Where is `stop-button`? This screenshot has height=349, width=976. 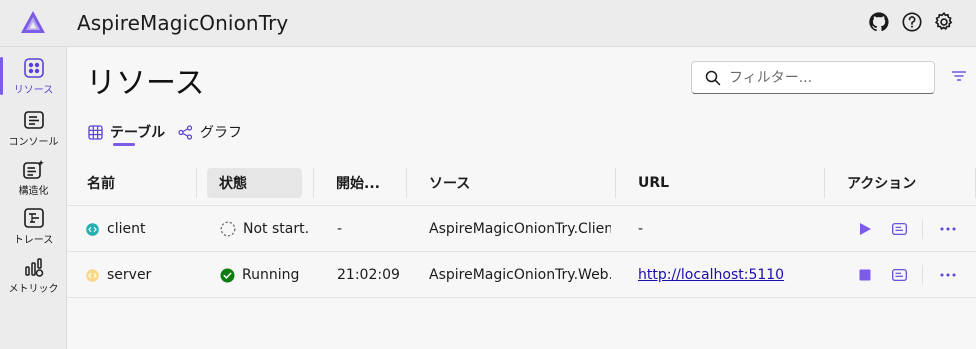
stop-button is located at coordinates (865, 275).